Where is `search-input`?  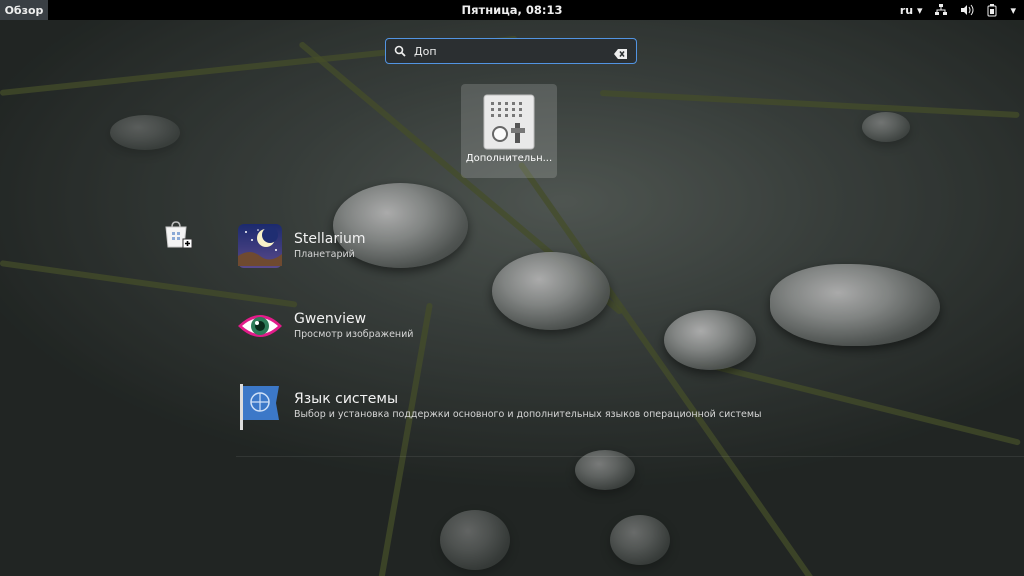 search-input is located at coordinates (504, 51).